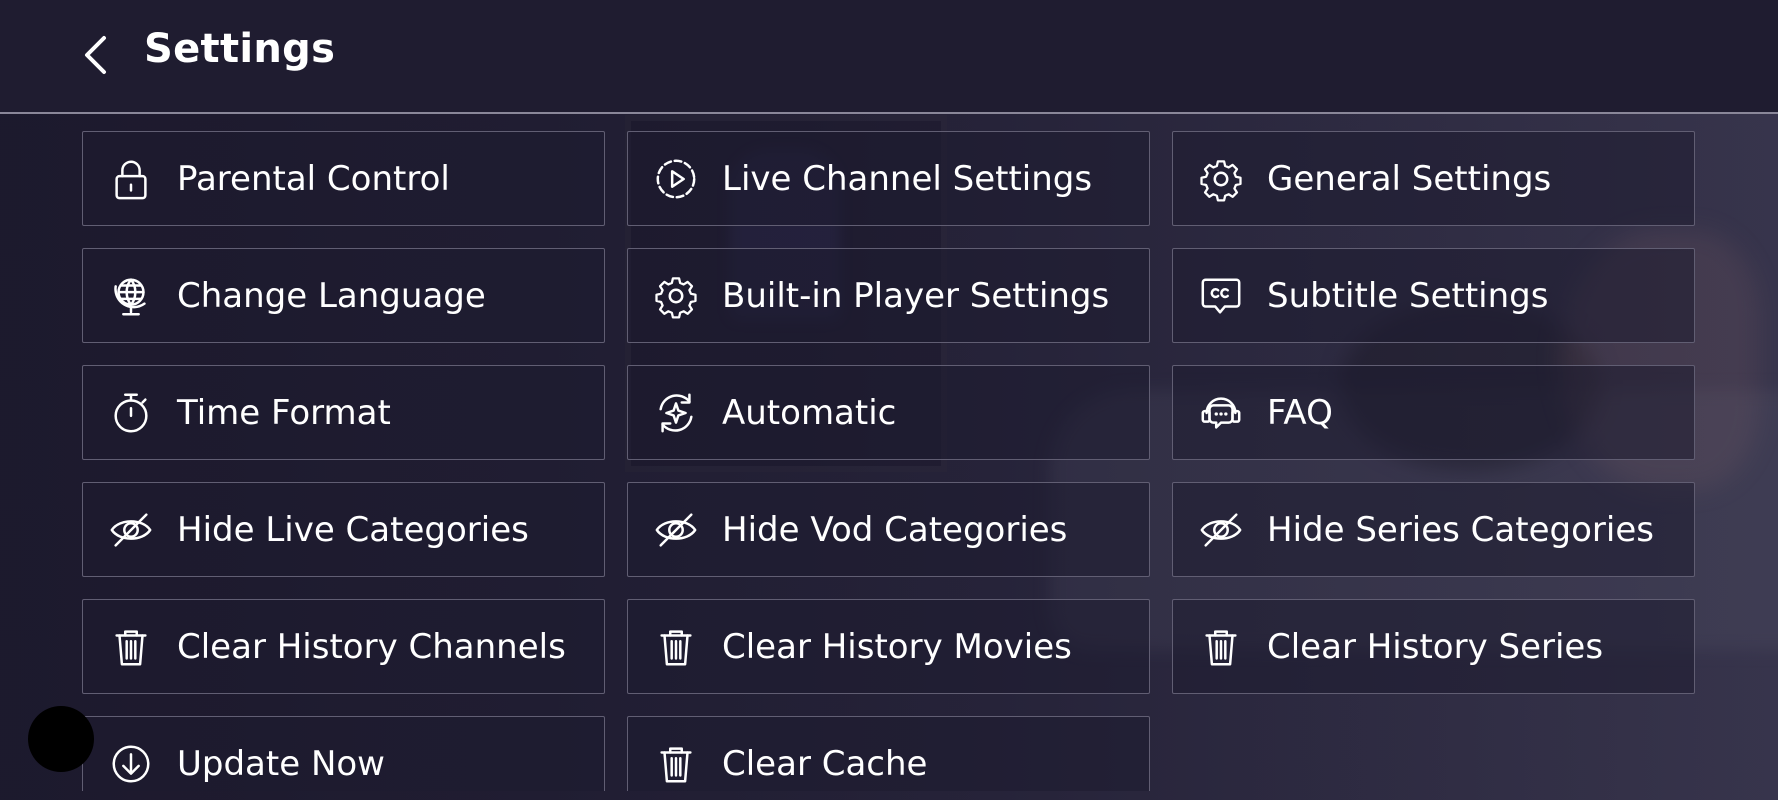 The height and width of the screenshot is (800, 1778). I want to click on globe-icon, so click(131, 296).